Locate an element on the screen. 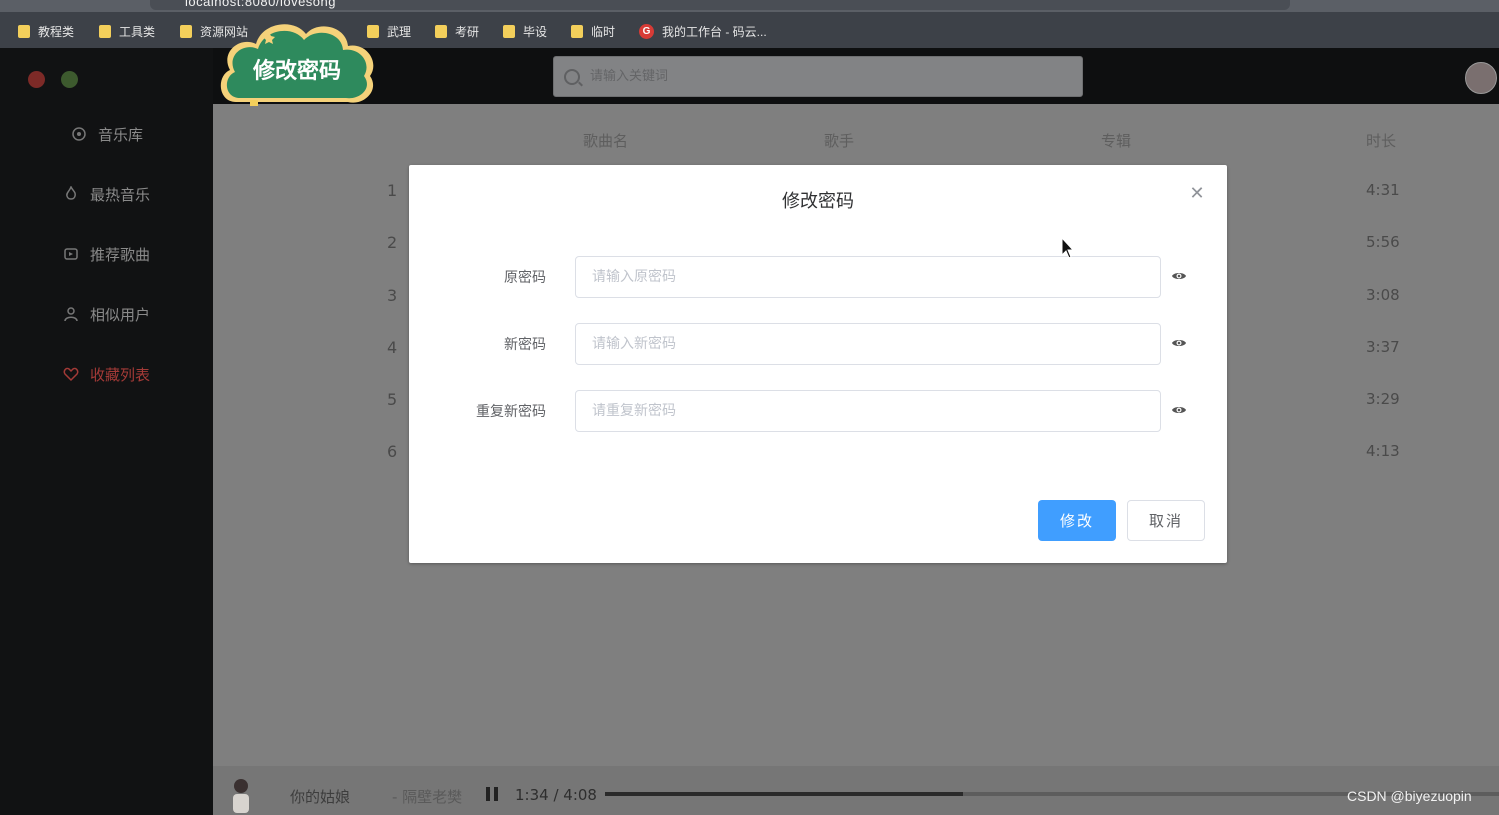 The height and width of the screenshot is (815, 1499). sticker-text: 修改密码 is located at coordinates (296, 71).